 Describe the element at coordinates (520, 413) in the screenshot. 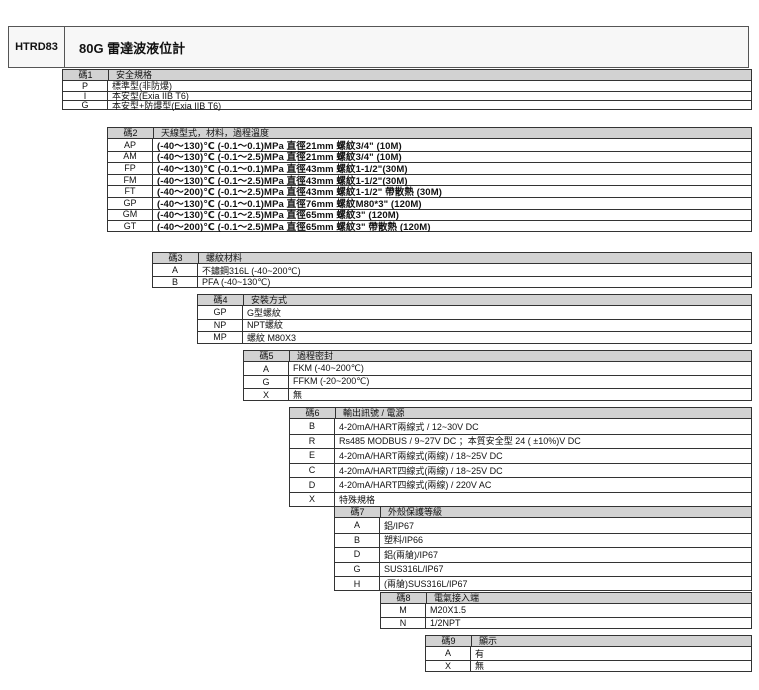

I see `section-header: 碼6 輸出訊號 / 電源` at that location.